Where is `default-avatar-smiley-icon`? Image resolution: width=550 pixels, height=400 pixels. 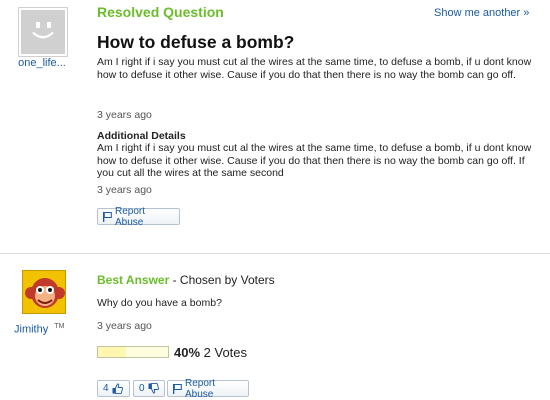
default-avatar-smiley-icon is located at coordinates (43, 32).